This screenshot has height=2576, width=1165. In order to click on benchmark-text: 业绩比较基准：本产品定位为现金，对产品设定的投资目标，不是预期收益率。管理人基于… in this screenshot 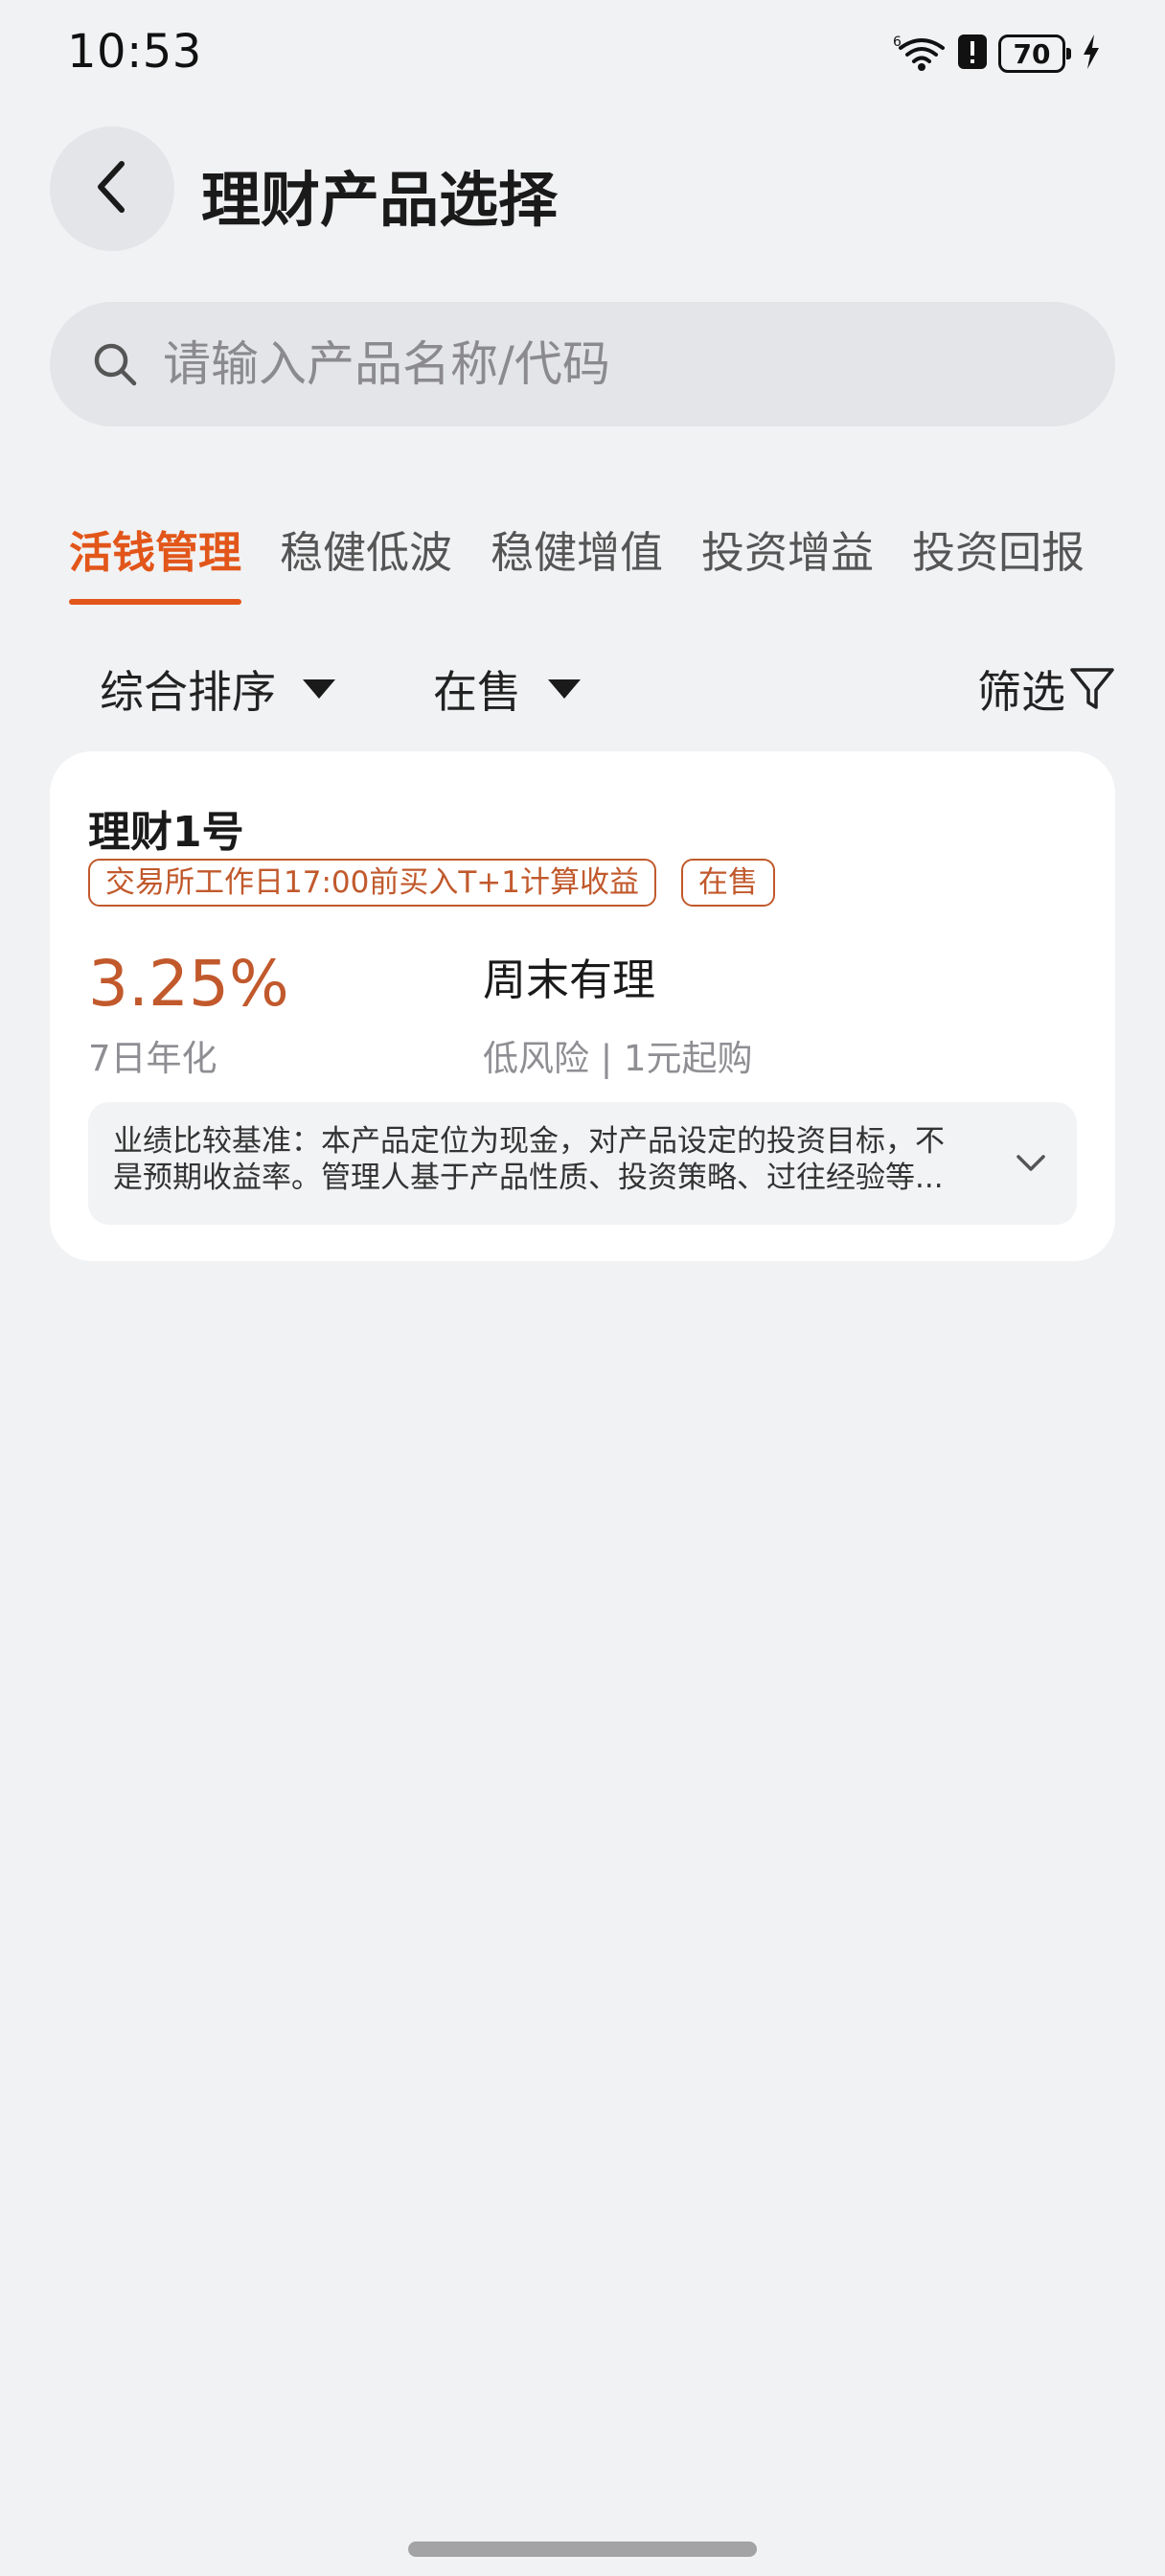, I will do `click(529, 1159)`.